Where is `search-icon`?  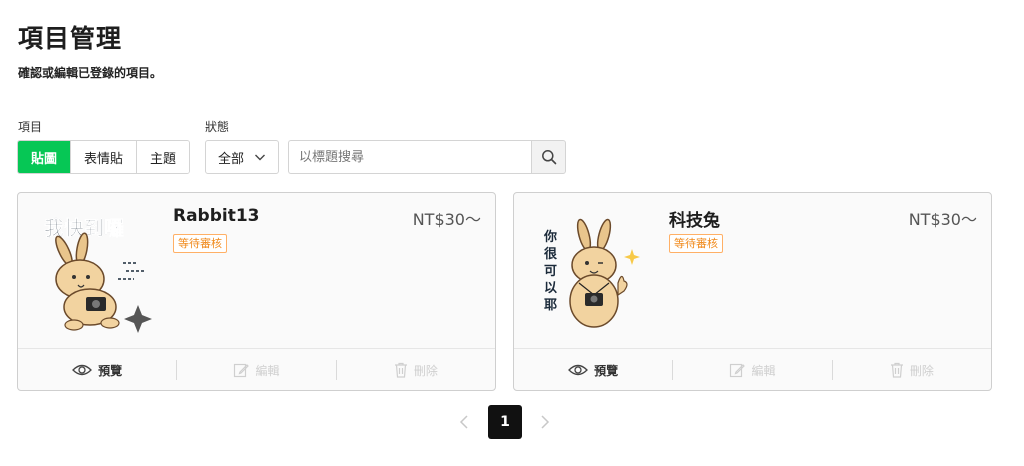
search-icon is located at coordinates (548, 157).